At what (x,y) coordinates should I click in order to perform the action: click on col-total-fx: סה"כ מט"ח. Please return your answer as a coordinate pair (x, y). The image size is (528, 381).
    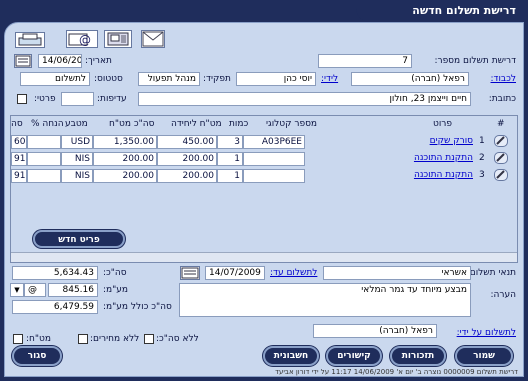
    Looking at the image, I should click on (132, 124).